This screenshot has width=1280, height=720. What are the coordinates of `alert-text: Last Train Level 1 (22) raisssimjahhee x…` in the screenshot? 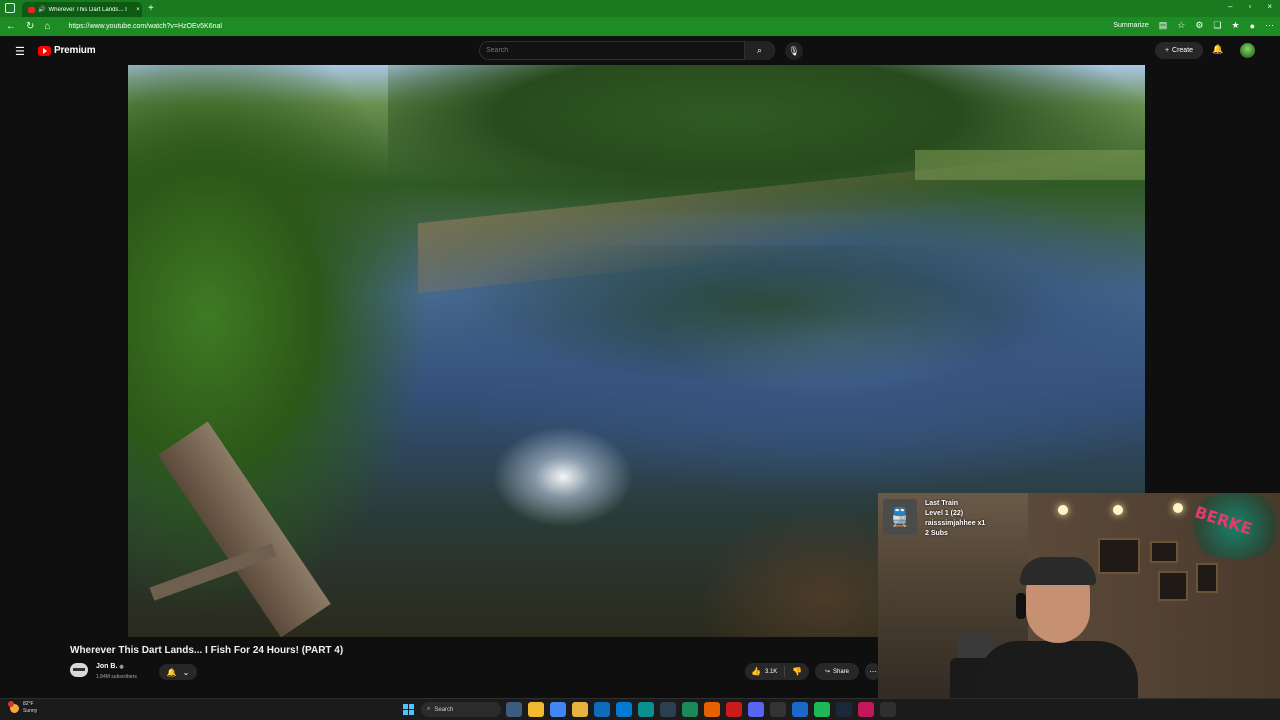 It's located at (955, 519).